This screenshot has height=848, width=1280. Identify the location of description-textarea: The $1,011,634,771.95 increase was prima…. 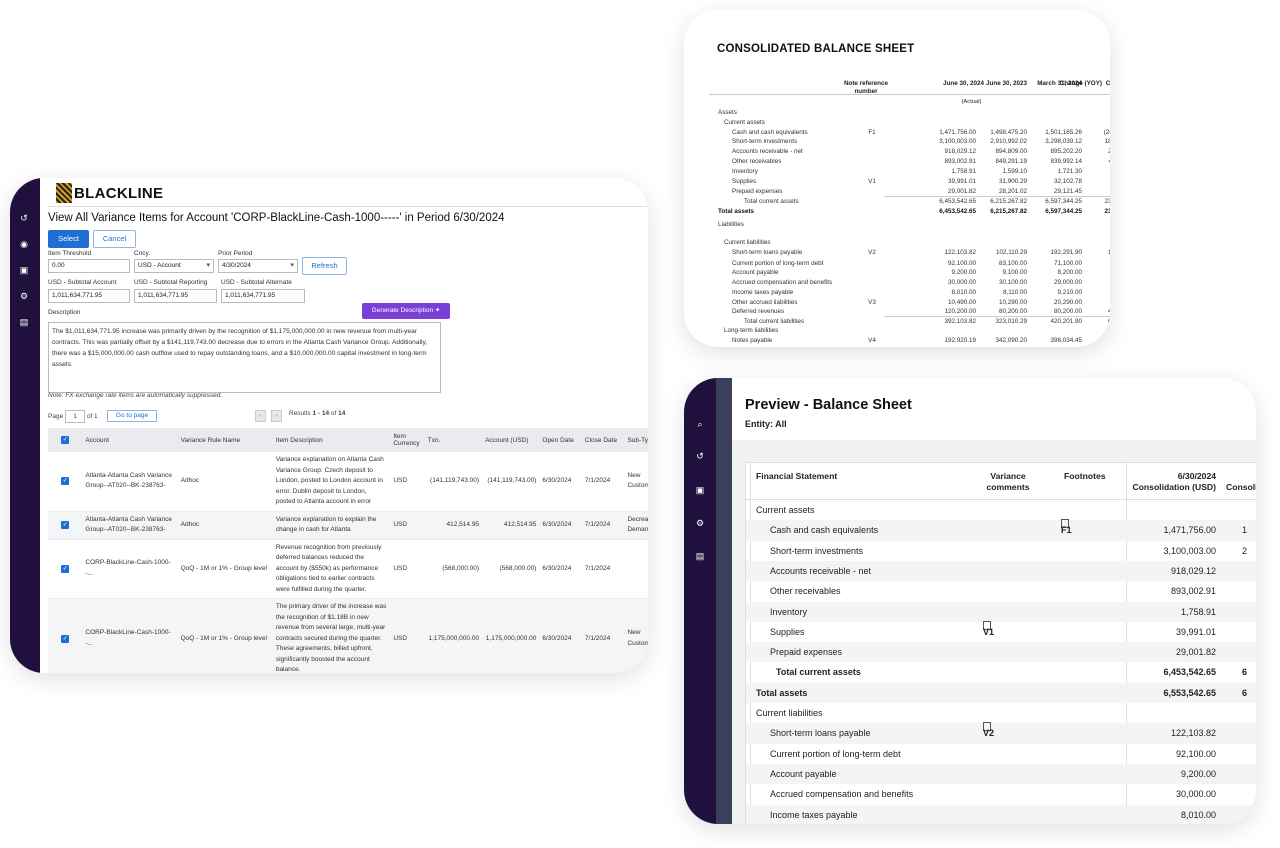
(244, 357).